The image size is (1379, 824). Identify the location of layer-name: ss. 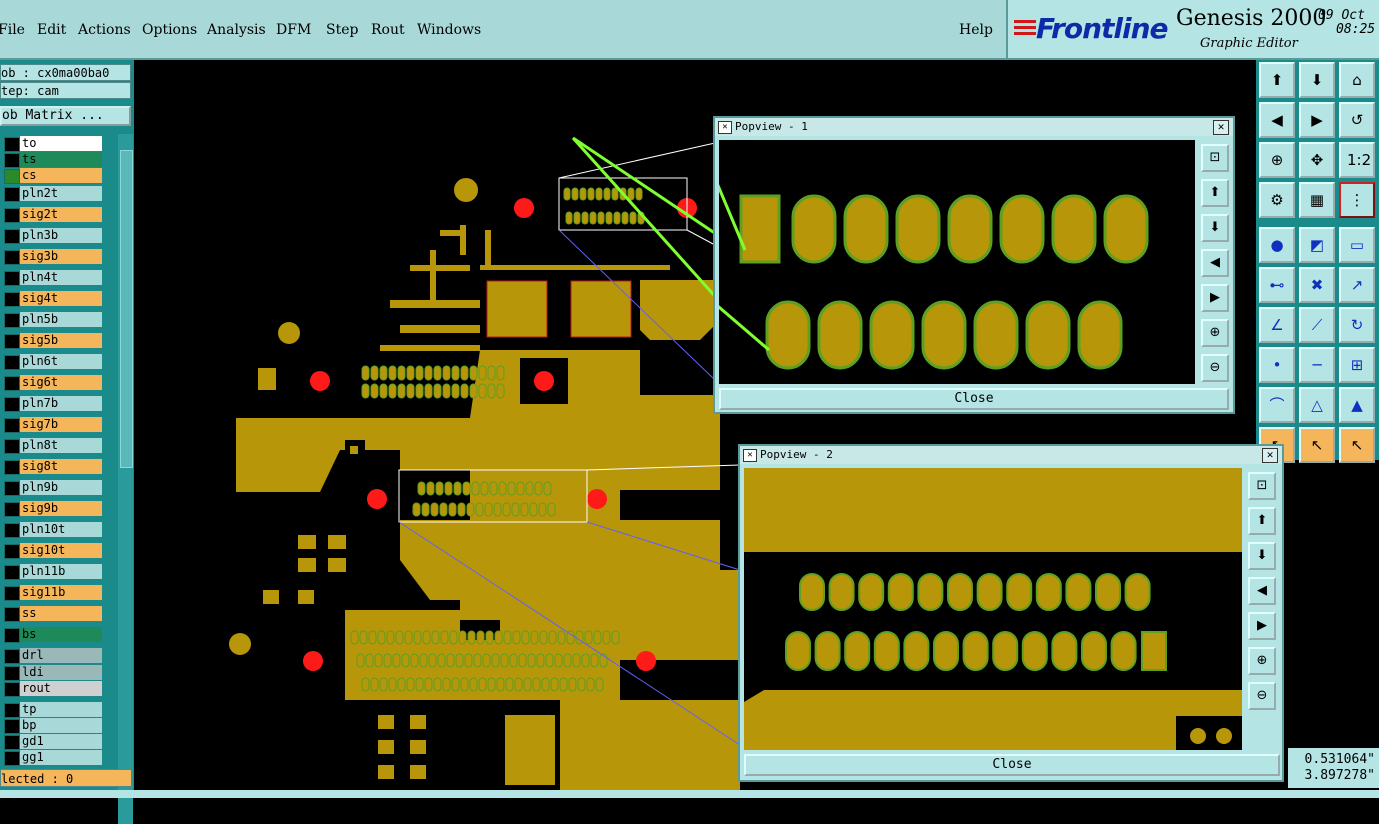
(61, 613).